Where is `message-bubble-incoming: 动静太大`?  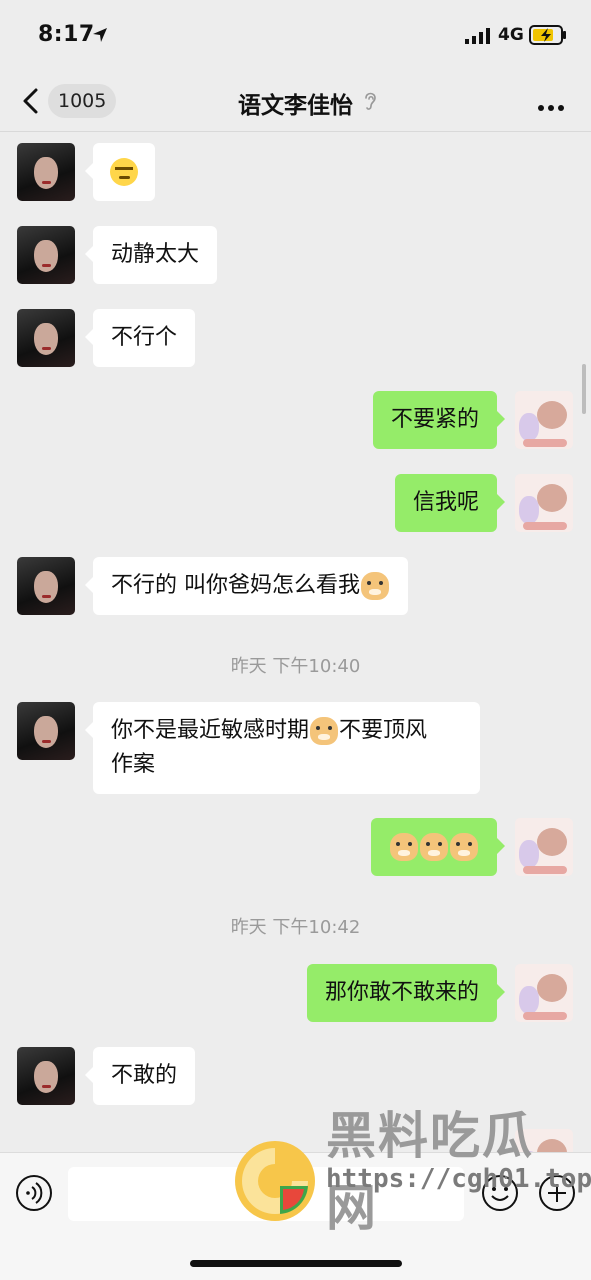
message-bubble-incoming: 动静太大 is located at coordinates (151, 255).